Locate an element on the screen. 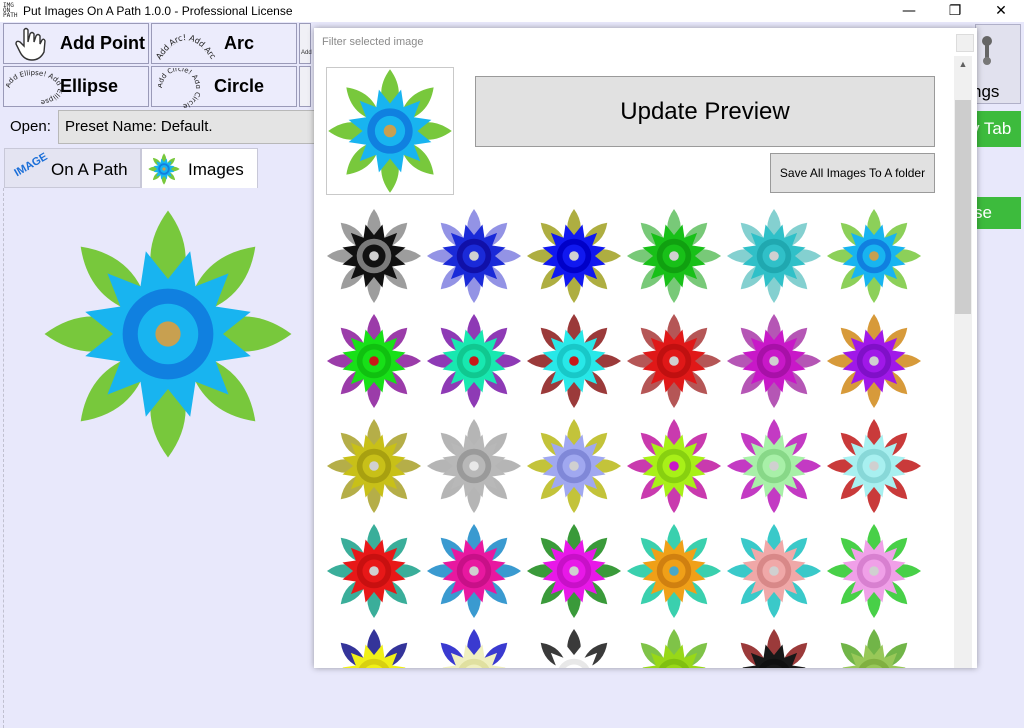 The height and width of the screenshot is (728, 1024). maximize-button: ❐ is located at coordinates (955, 11).